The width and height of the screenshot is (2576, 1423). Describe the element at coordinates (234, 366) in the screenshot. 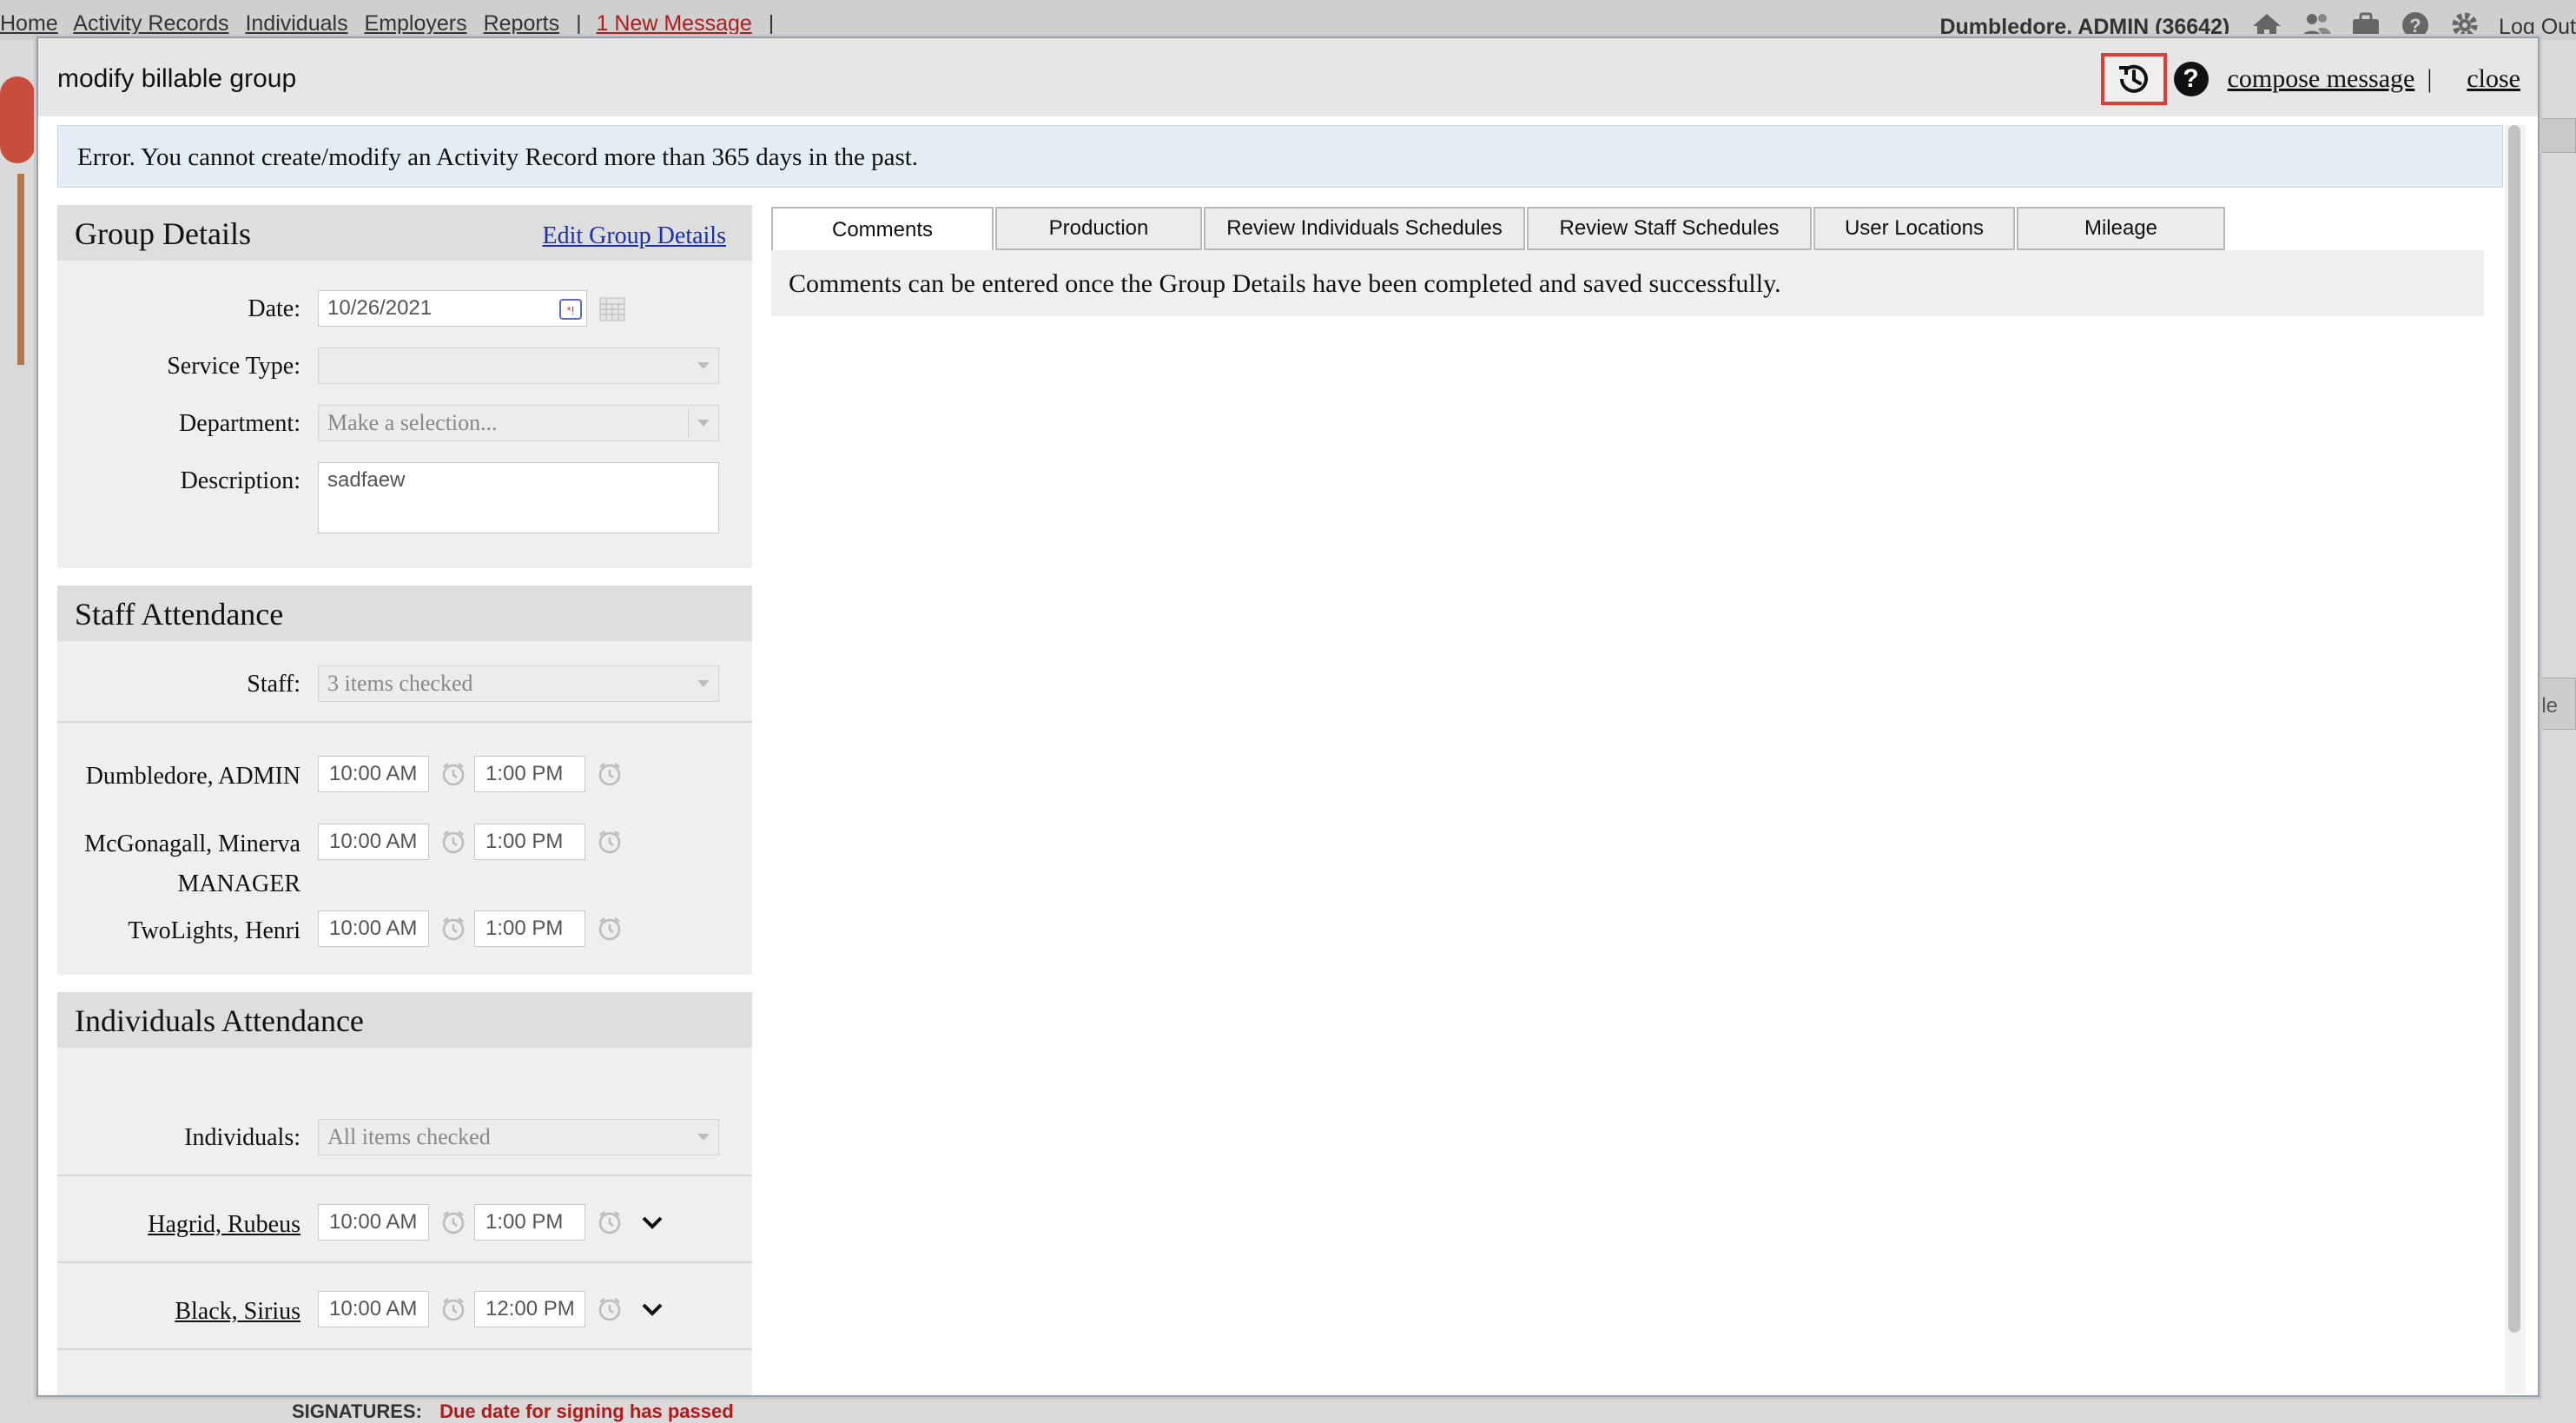

I see `service-type-label: Service Type:` at that location.